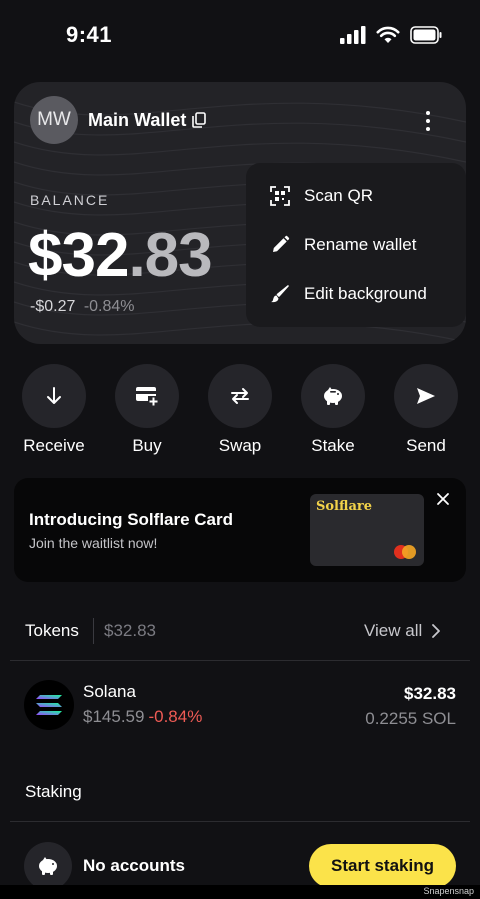 Image resolution: width=480 pixels, height=899 pixels. I want to click on swap-button-circle, so click(240, 396).